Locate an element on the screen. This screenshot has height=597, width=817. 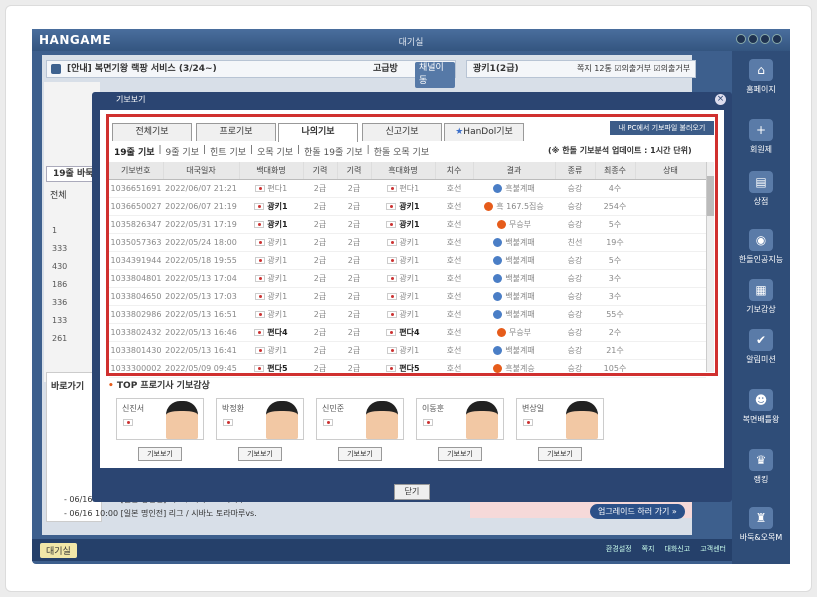
subtab-19line: 19줄 기보 is located at coordinates (134, 151).